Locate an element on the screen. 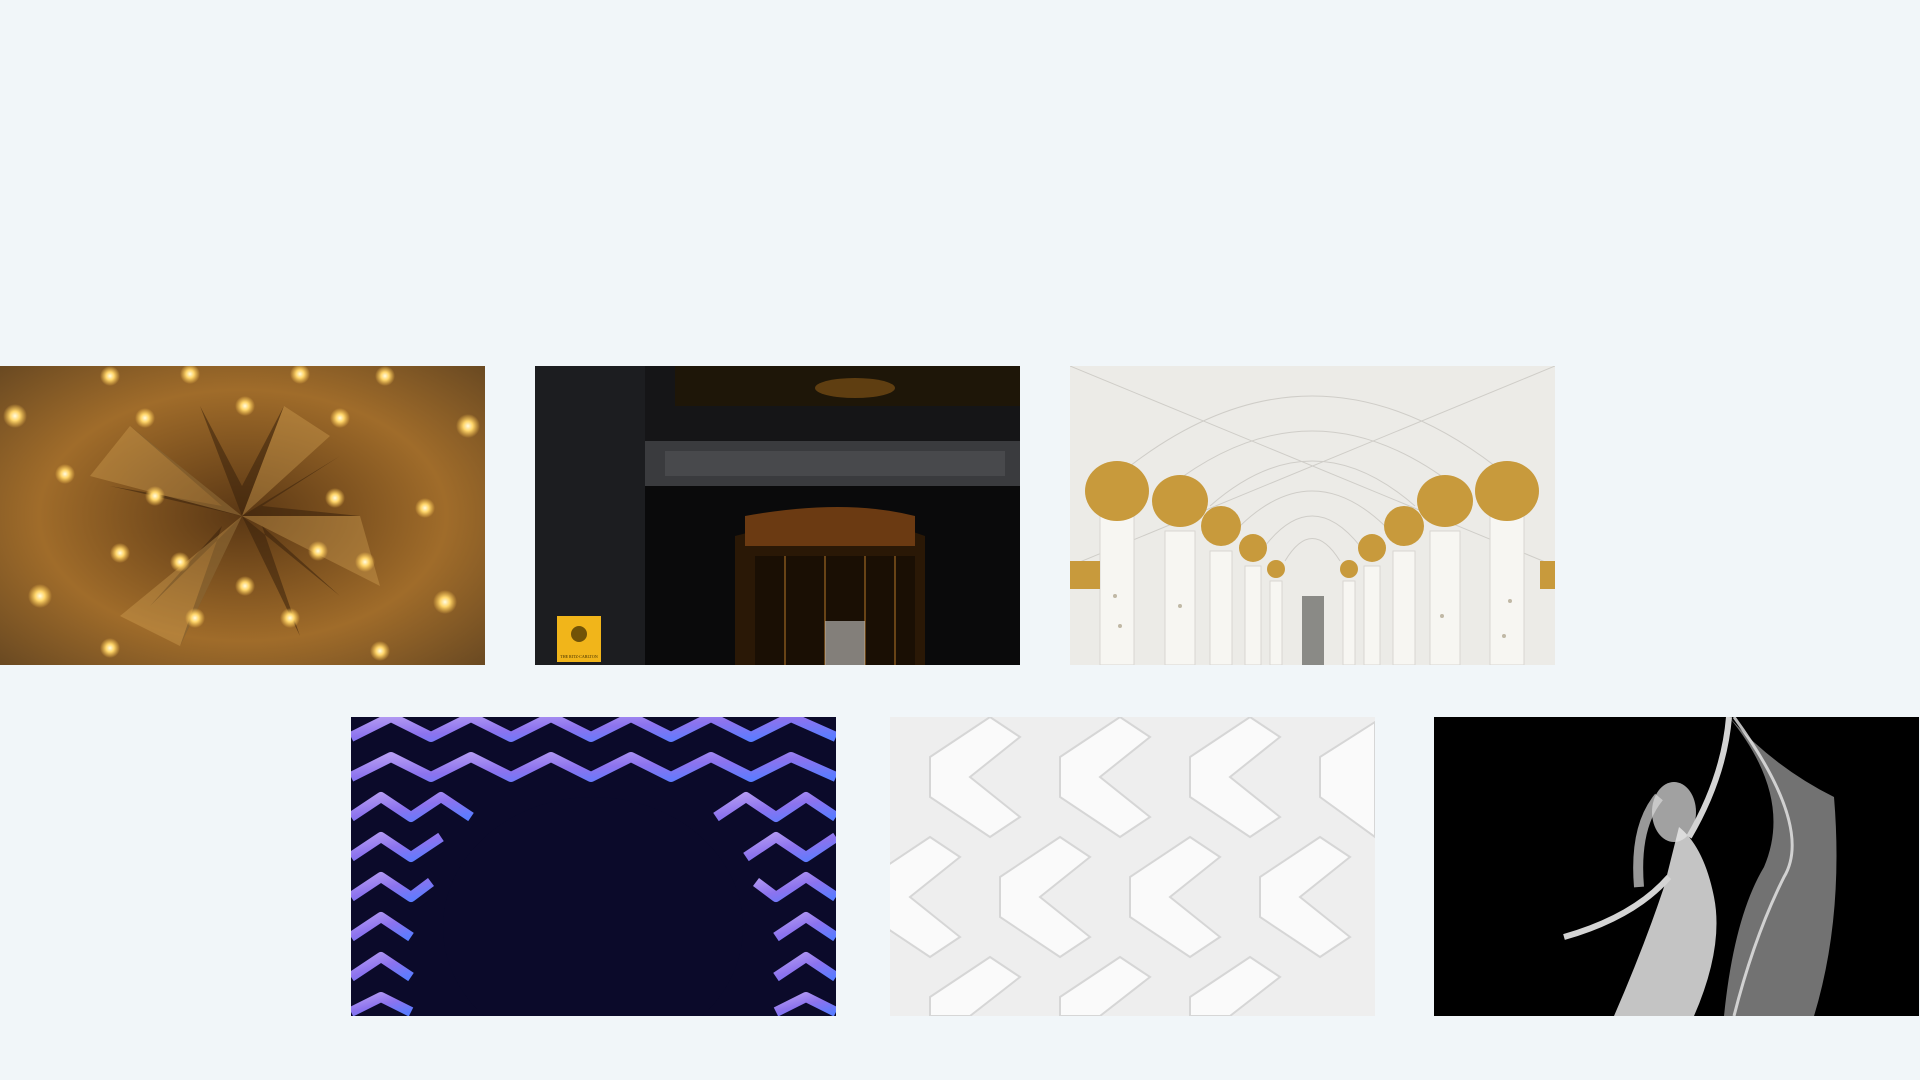 This screenshot has height=1080, width=1920. hotel-sign-label: THE RITZ-CARLTON is located at coordinates (579, 656).